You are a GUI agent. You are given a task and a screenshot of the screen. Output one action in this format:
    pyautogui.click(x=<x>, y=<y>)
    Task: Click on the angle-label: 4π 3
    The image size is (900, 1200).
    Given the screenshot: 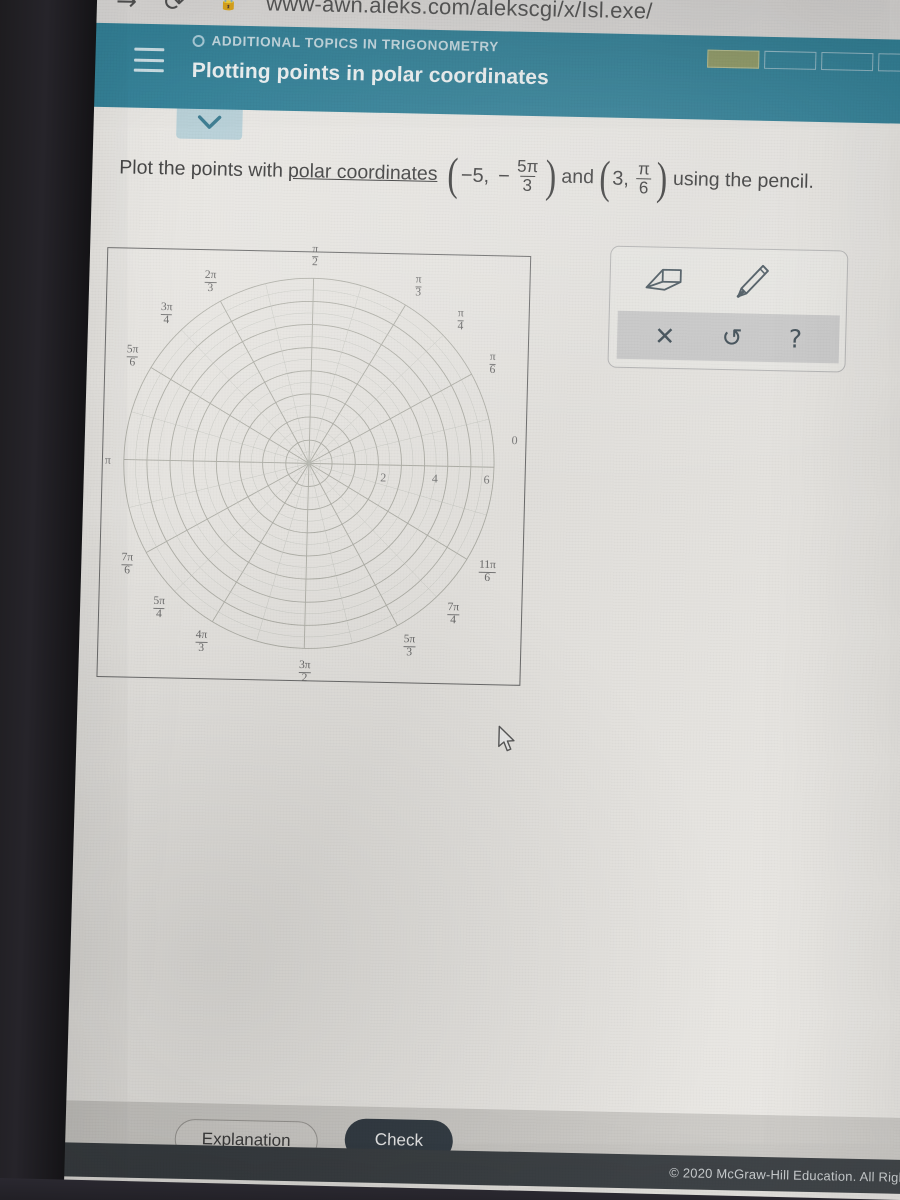 What is the action you would take?
    pyautogui.click(x=201, y=641)
    